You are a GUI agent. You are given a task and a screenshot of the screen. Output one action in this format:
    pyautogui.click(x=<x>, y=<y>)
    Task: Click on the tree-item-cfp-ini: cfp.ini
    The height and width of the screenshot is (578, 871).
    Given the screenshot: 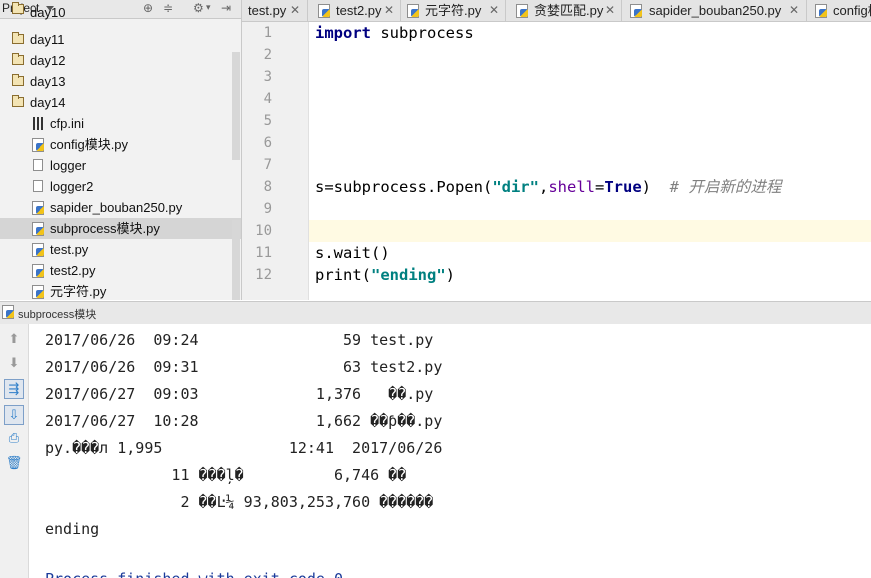 What is the action you would take?
    pyautogui.click(x=120, y=123)
    